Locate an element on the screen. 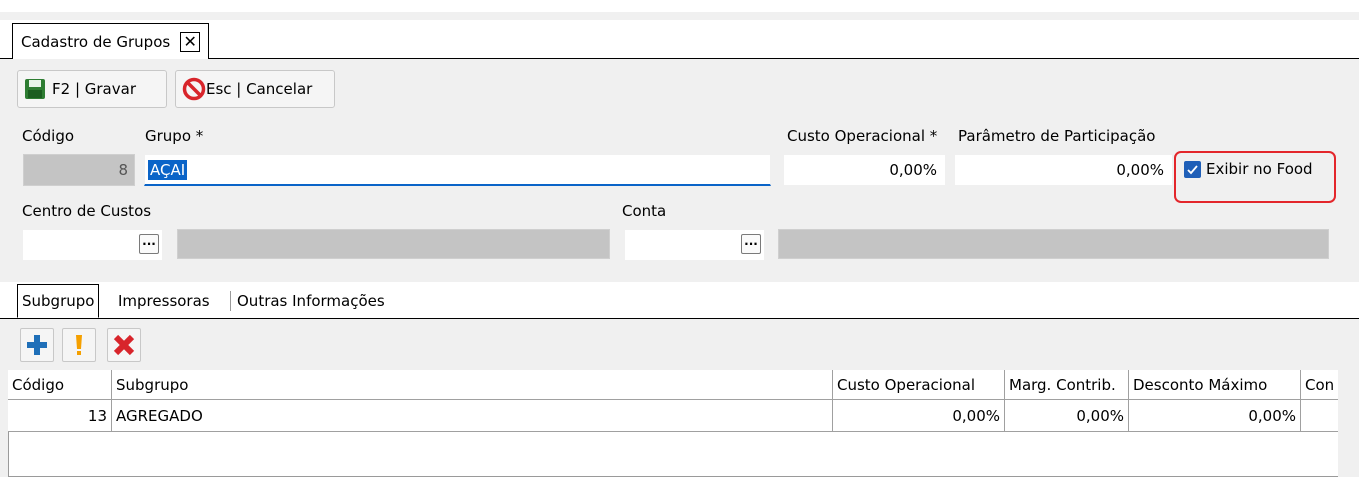  conta-description is located at coordinates (1053, 244).